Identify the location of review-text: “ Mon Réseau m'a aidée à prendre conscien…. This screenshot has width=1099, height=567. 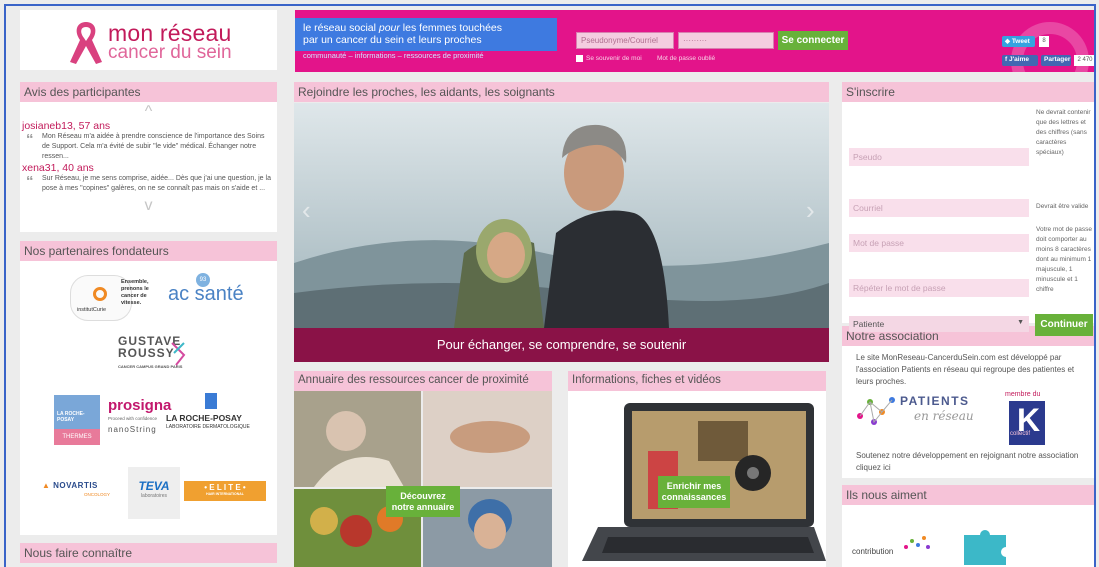
(148, 147).